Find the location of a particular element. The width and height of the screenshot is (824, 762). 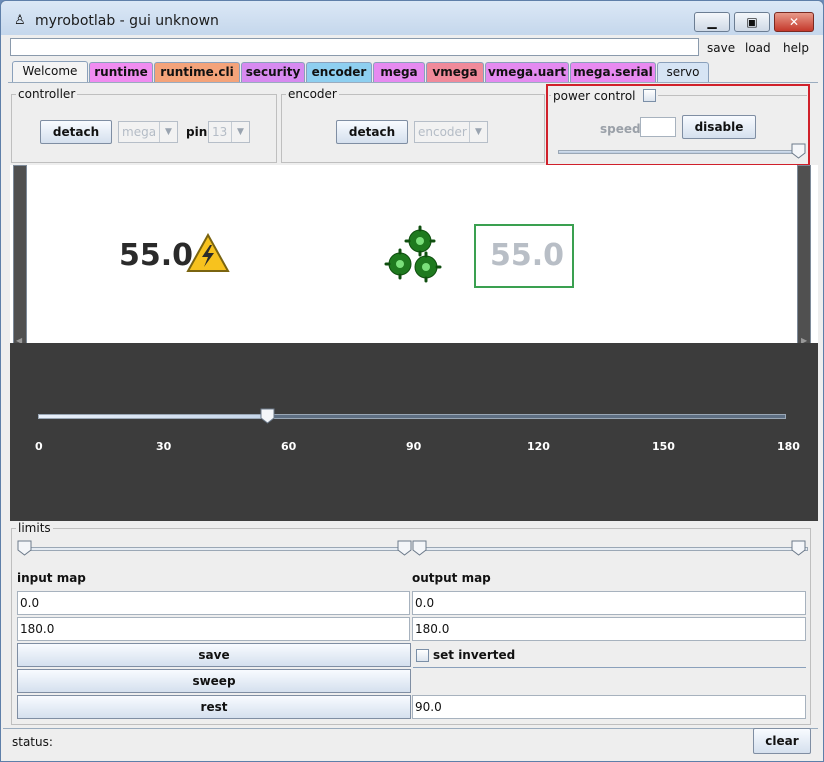

tick-30: 30 is located at coordinates (164, 446).